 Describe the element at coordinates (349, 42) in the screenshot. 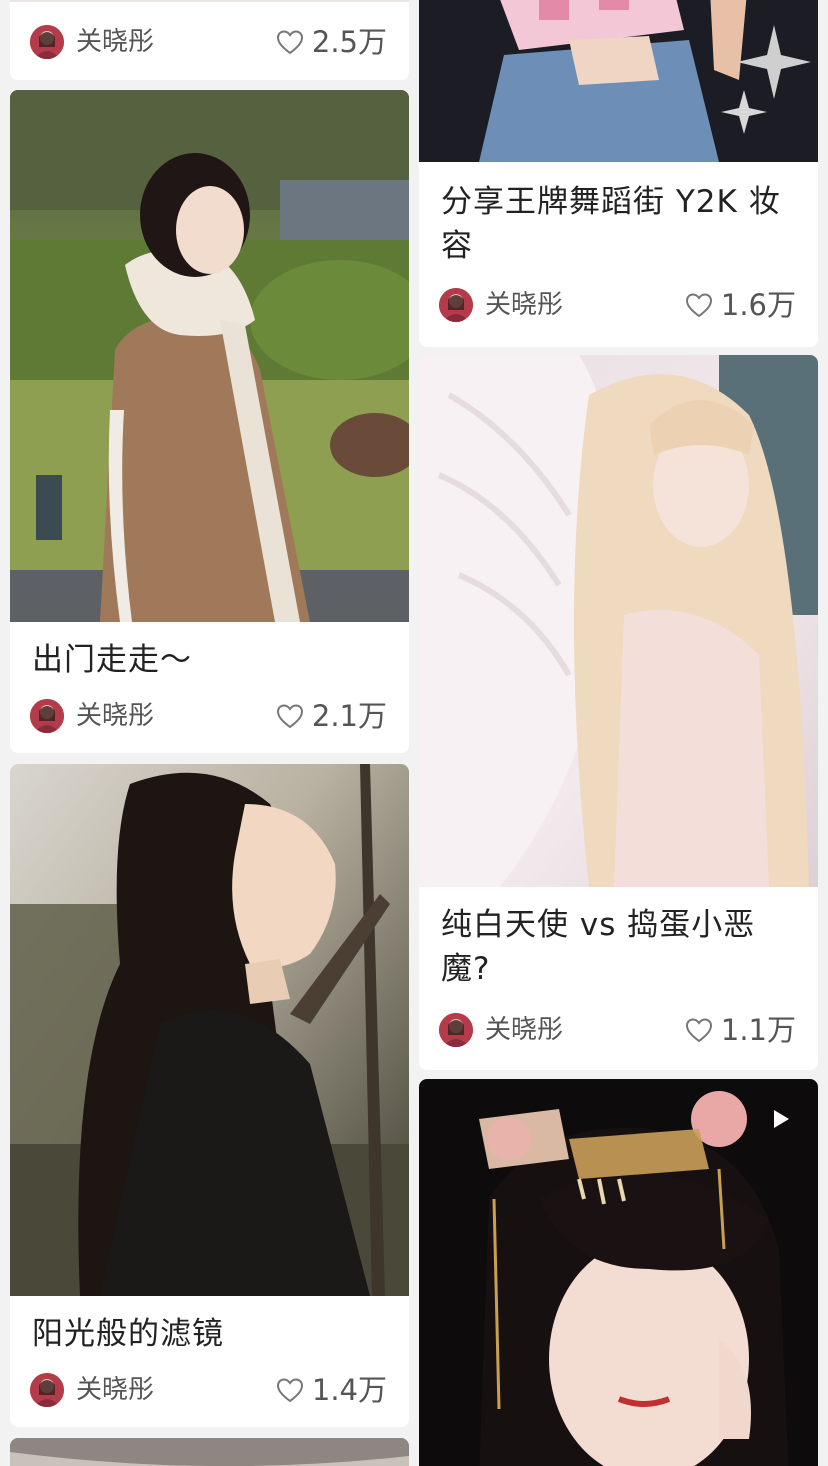

I see `like-count: 2.5万` at that location.